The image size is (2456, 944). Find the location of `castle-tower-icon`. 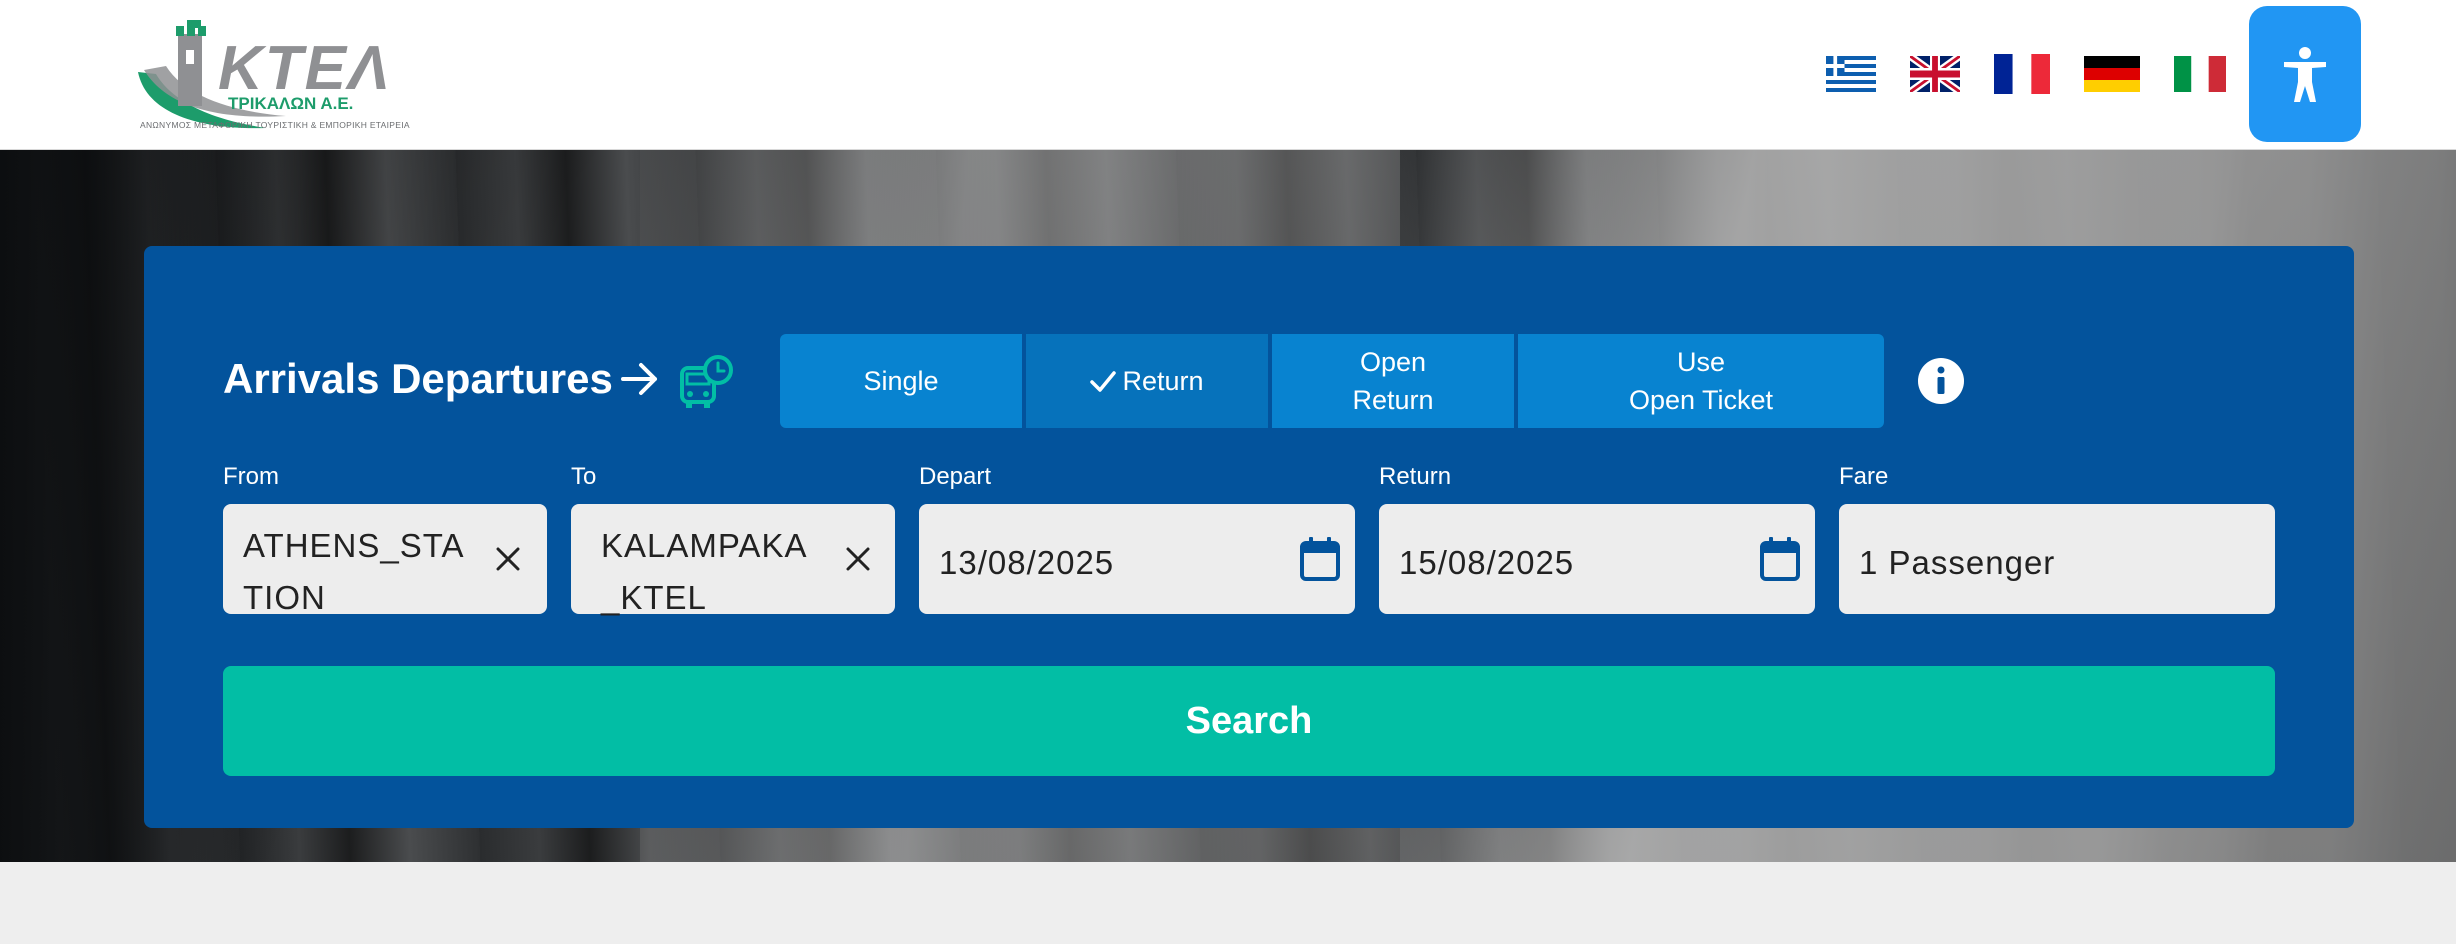

castle-tower-icon is located at coordinates (191, 63).